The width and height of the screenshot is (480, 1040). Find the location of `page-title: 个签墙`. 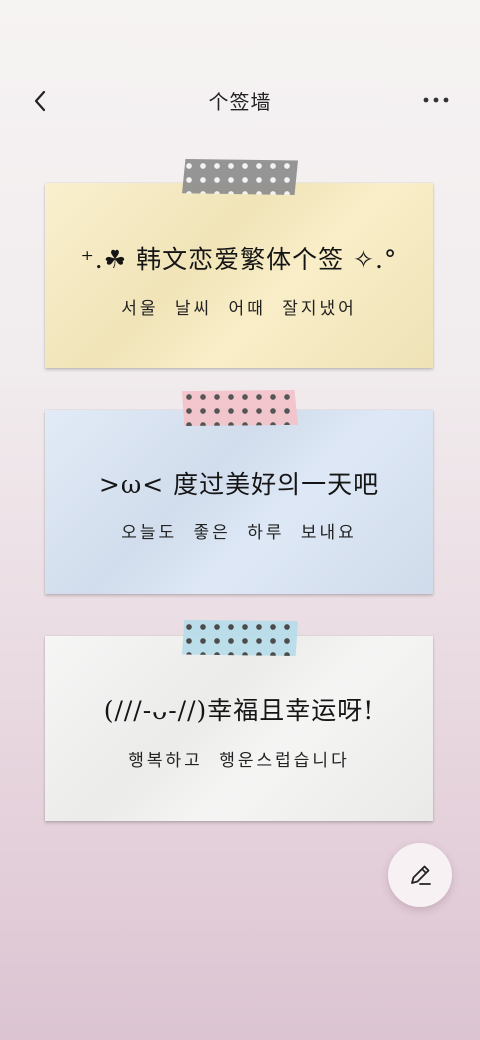

page-title: 个签墙 is located at coordinates (240, 102).